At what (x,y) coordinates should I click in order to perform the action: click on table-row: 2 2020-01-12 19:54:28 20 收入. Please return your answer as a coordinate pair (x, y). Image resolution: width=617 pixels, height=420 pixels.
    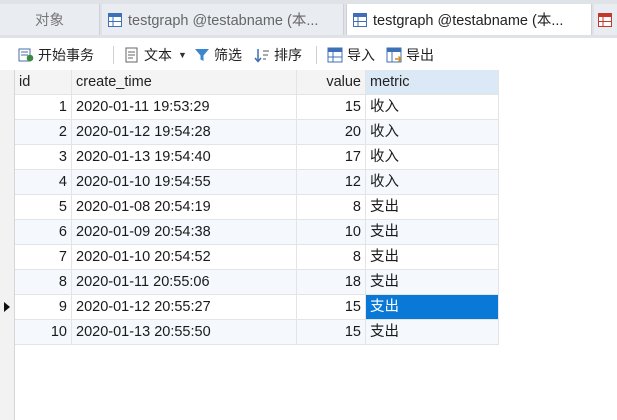
    Looking at the image, I should click on (257, 132).